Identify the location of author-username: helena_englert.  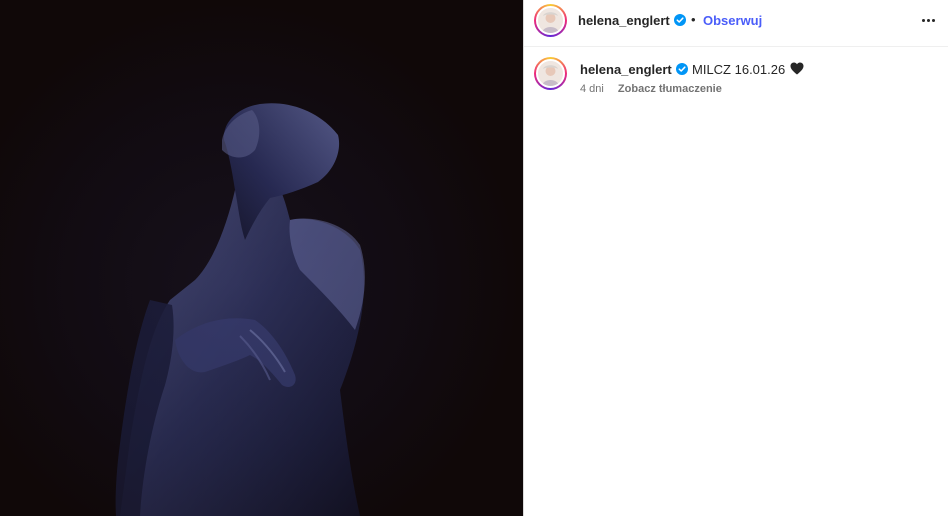
(624, 20).